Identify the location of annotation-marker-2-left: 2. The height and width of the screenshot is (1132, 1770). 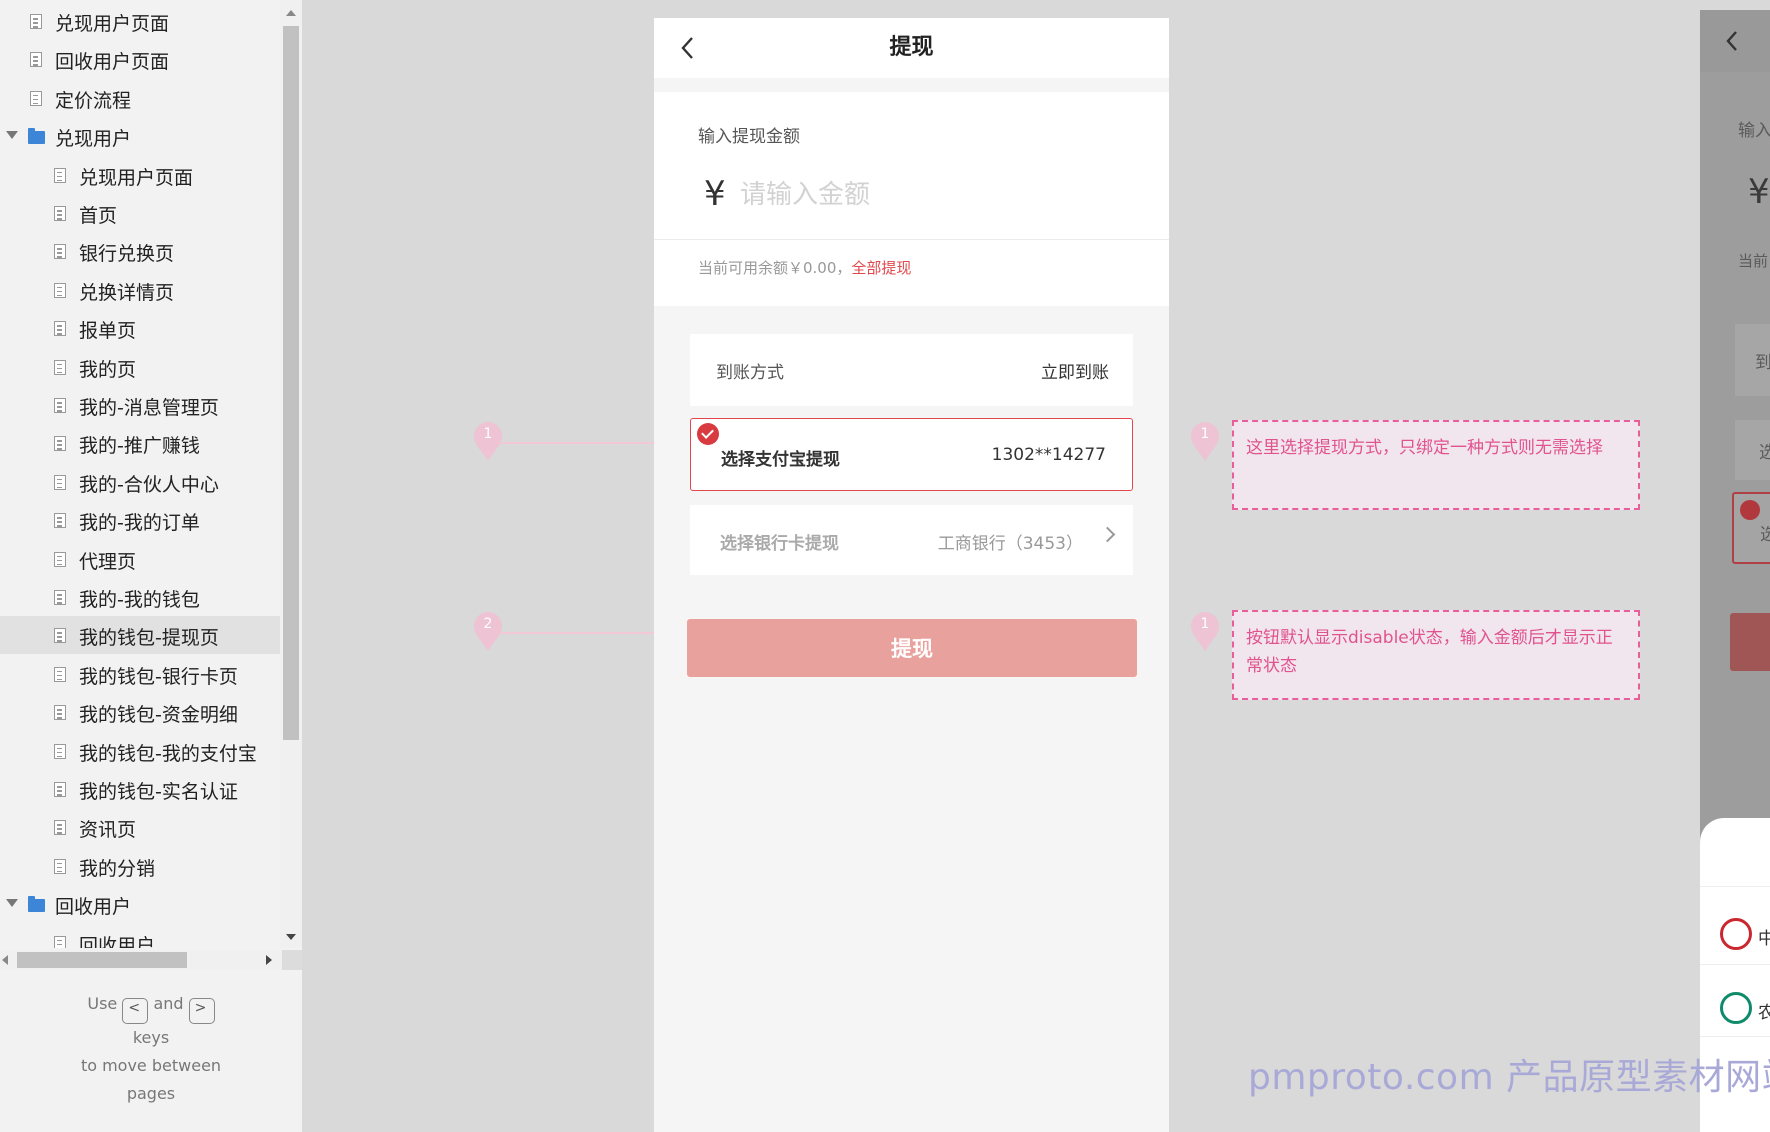
(488, 632).